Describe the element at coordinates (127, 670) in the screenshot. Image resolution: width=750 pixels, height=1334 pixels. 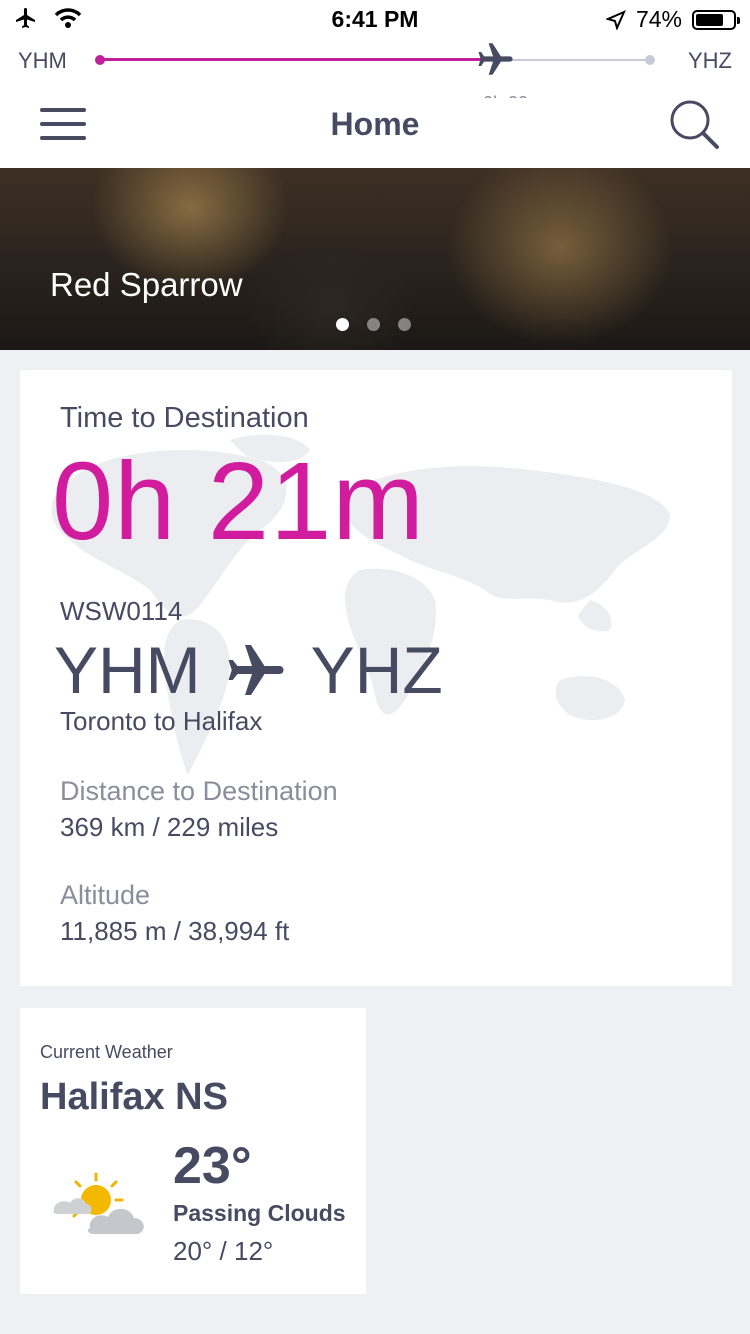
I see `route-origin: YHM` at that location.